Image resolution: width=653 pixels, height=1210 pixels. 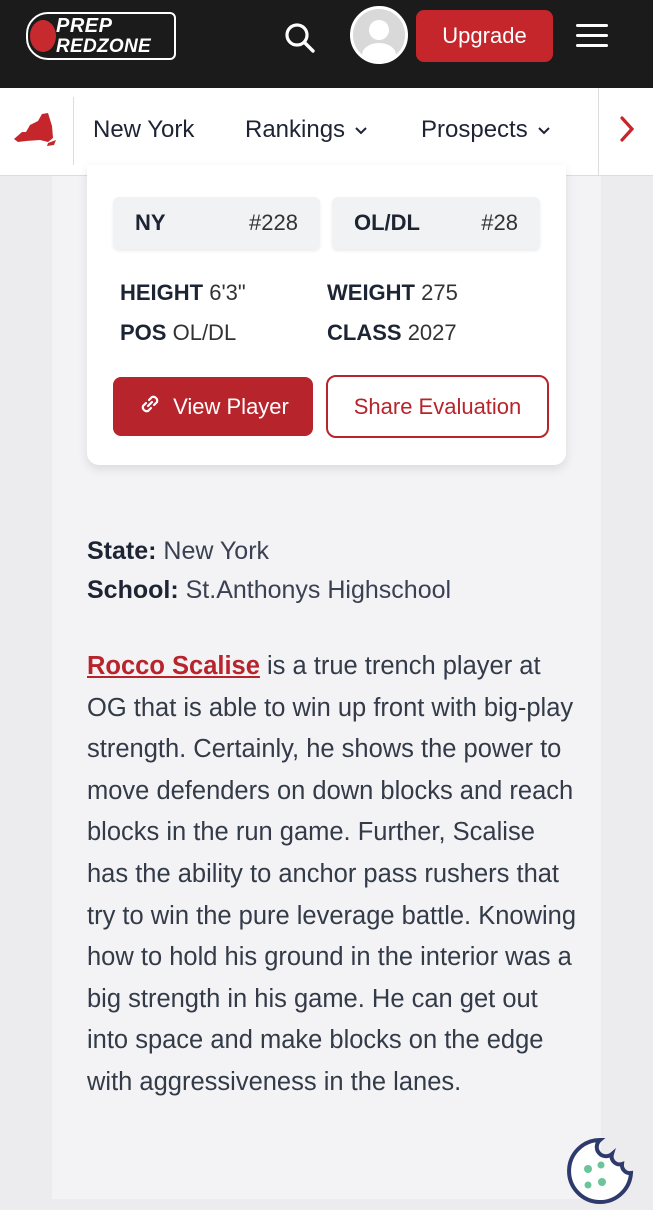 I want to click on position-rank-box: OL/DL #28, so click(x=436, y=223).